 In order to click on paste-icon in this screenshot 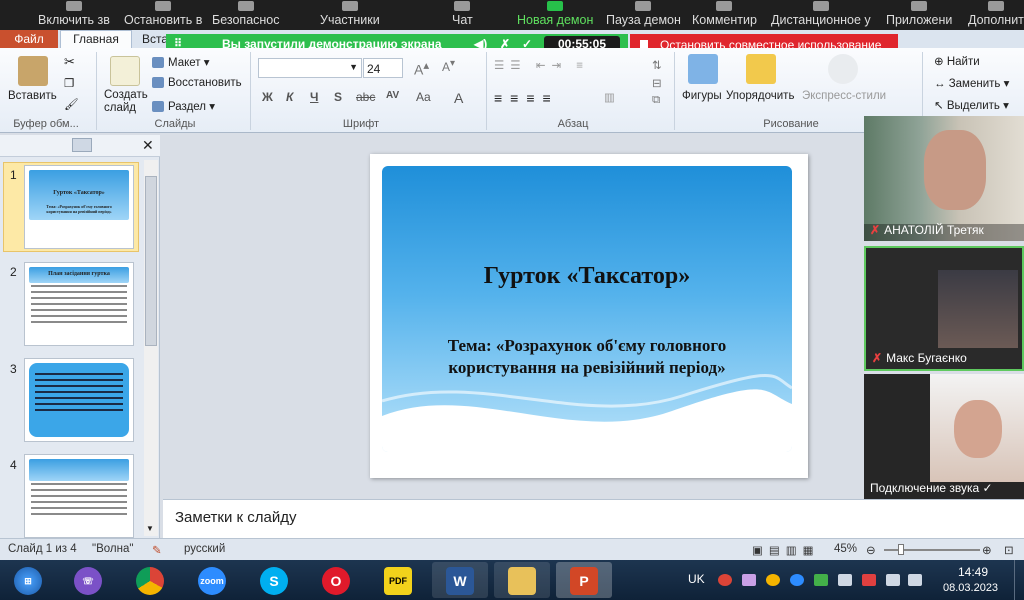, I will do `click(33, 71)`.